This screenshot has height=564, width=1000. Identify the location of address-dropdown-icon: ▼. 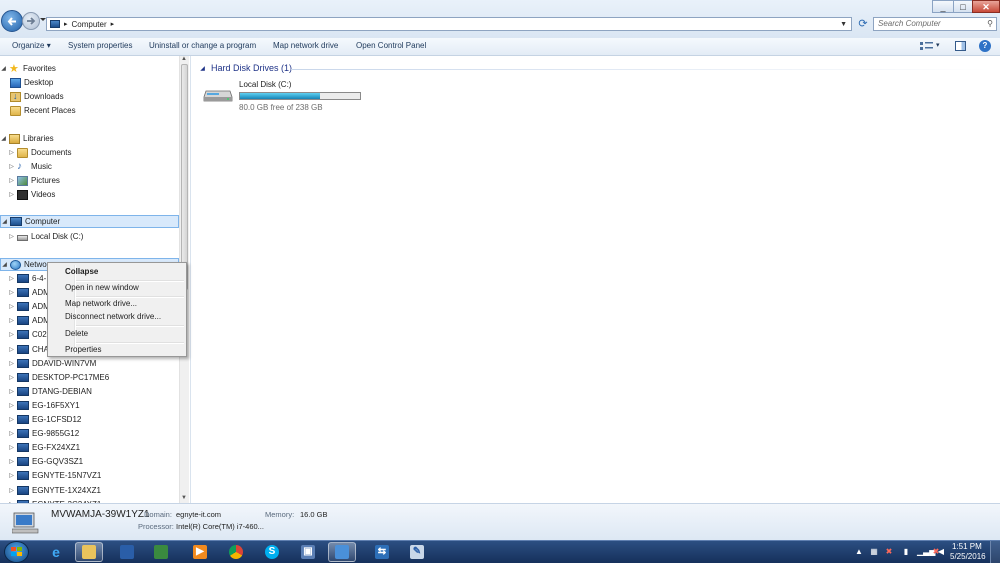
(843, 24).